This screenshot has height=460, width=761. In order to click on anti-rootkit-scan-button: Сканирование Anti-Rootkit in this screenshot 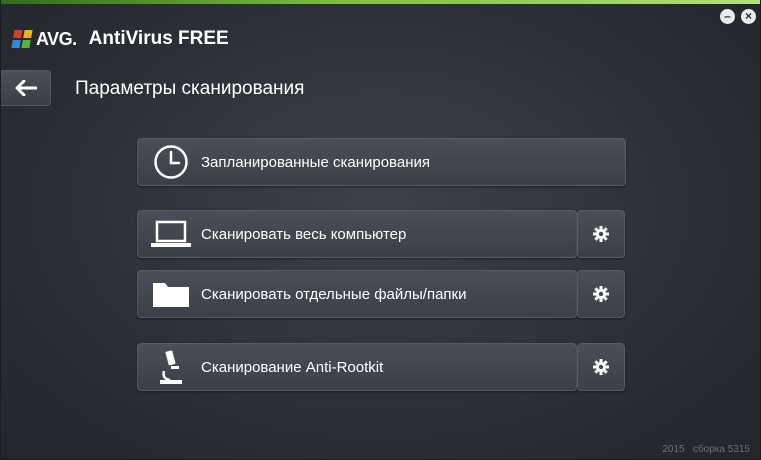, I will do `click(357, 367)`.